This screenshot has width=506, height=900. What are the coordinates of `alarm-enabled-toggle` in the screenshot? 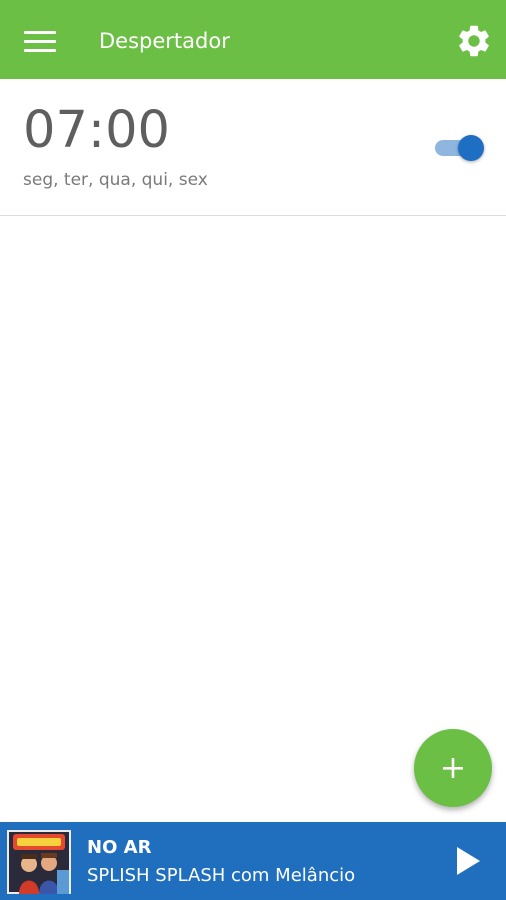 It's located at (459, 148).